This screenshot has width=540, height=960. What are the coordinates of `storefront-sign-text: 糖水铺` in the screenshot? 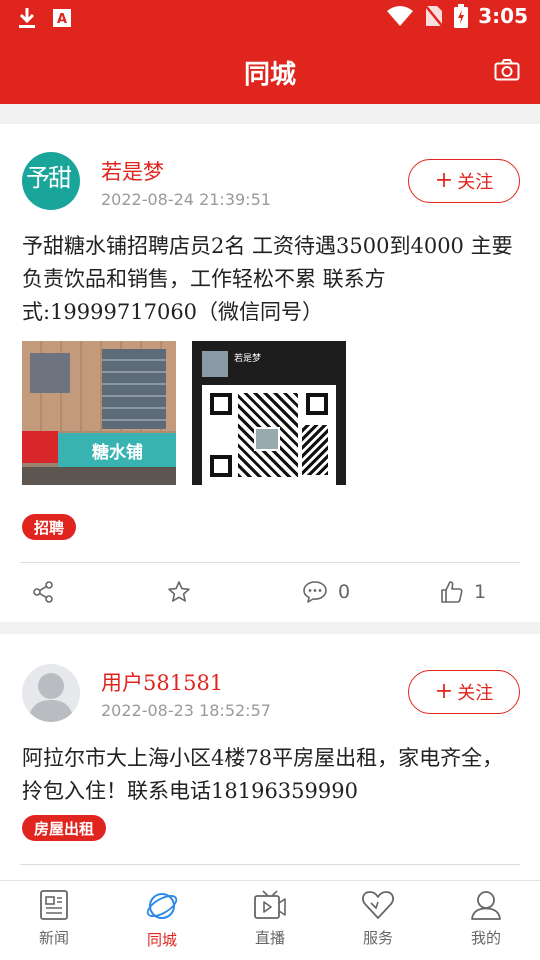 It's located at (117, 453).